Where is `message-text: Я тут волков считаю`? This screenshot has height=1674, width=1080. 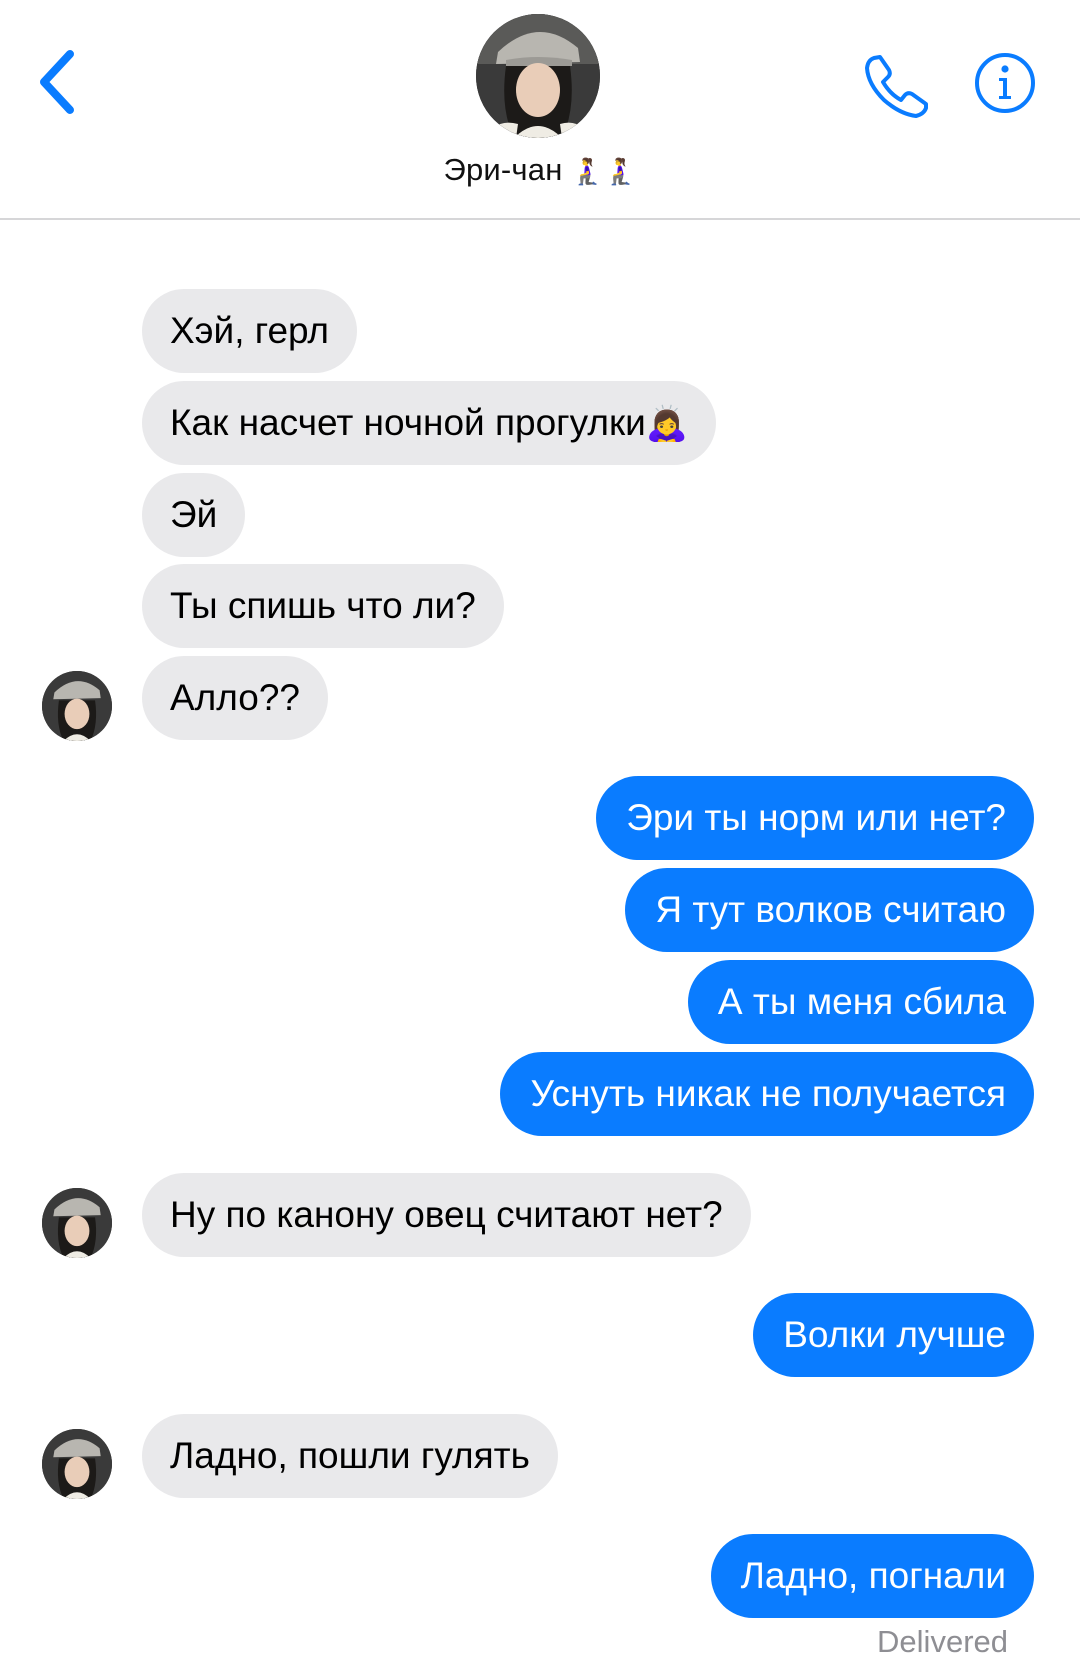
message-text: Я тут волков считаю is located at coordinates (830, 909).